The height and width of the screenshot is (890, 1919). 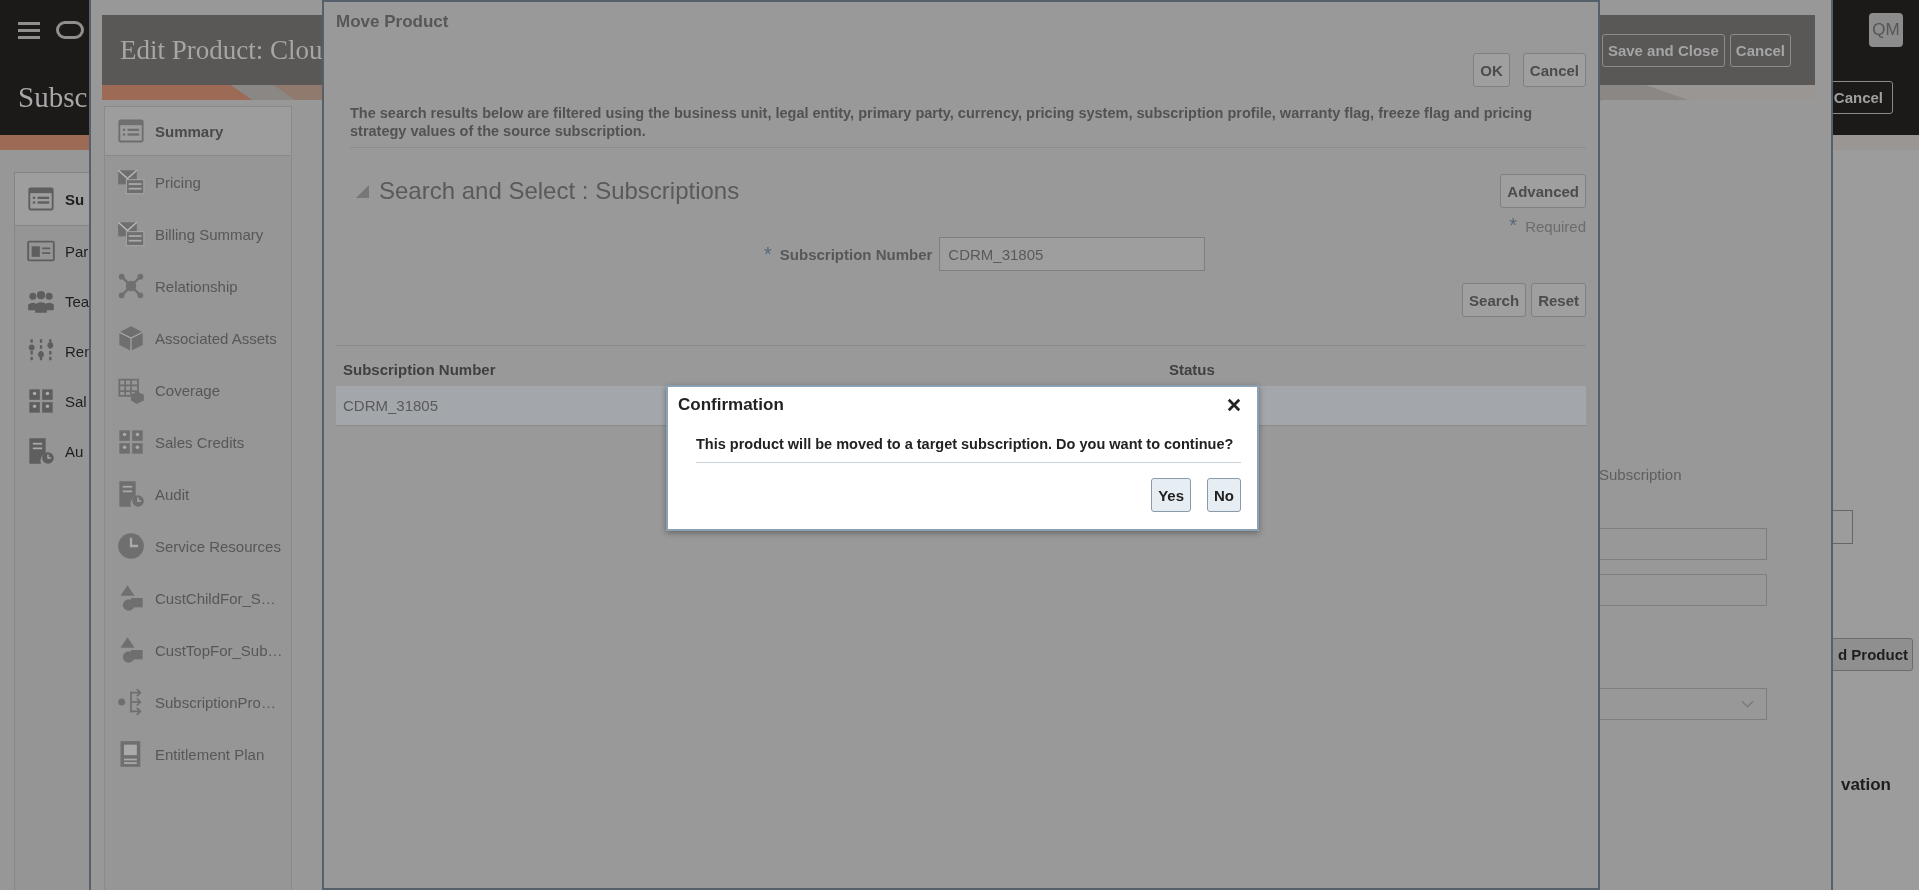 I want to click on column-header: vation, so click(x=1865, y=785).